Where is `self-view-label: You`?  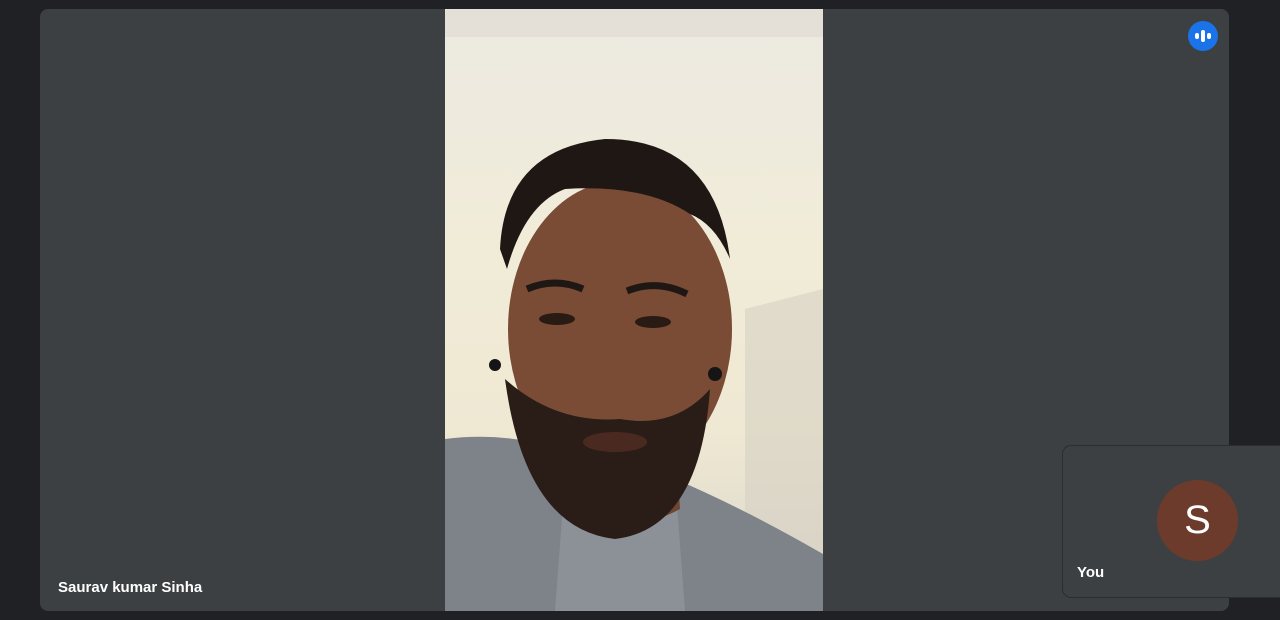 self-view-label: You is located at coordinates (1091, 572).